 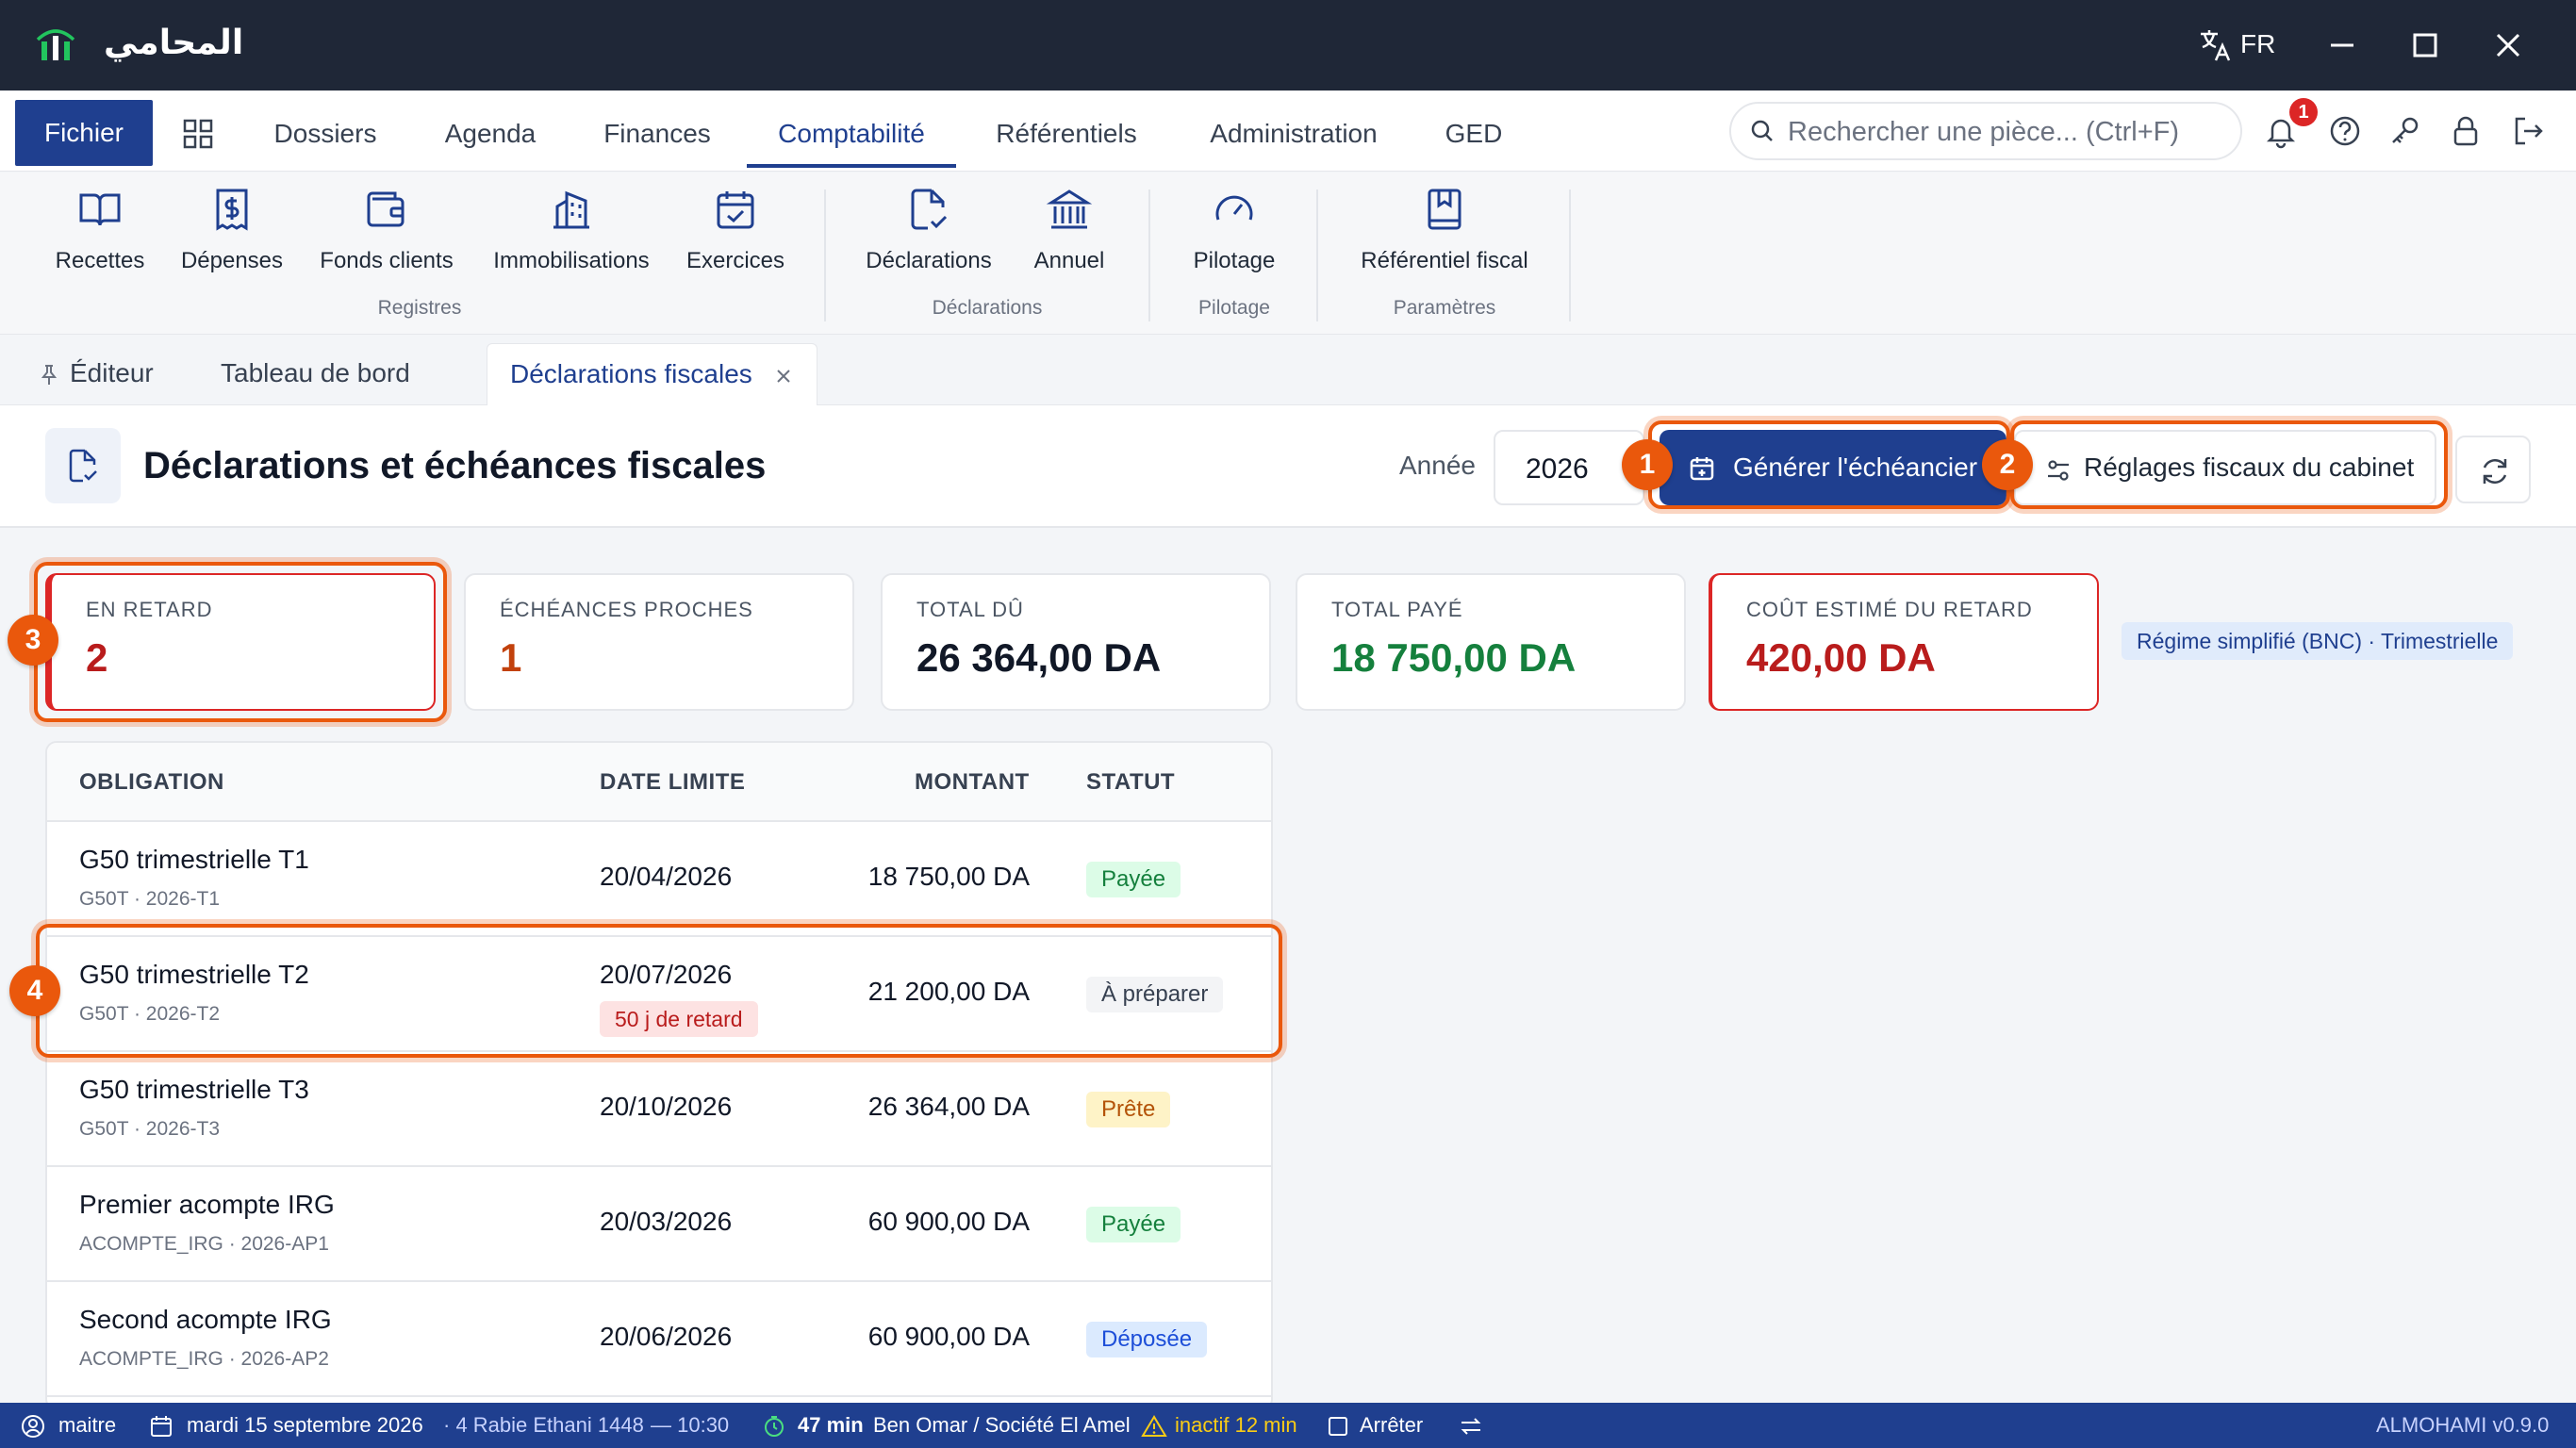 I want to click on ribbon-label: Pilotage, so click(x=1234, y=260).